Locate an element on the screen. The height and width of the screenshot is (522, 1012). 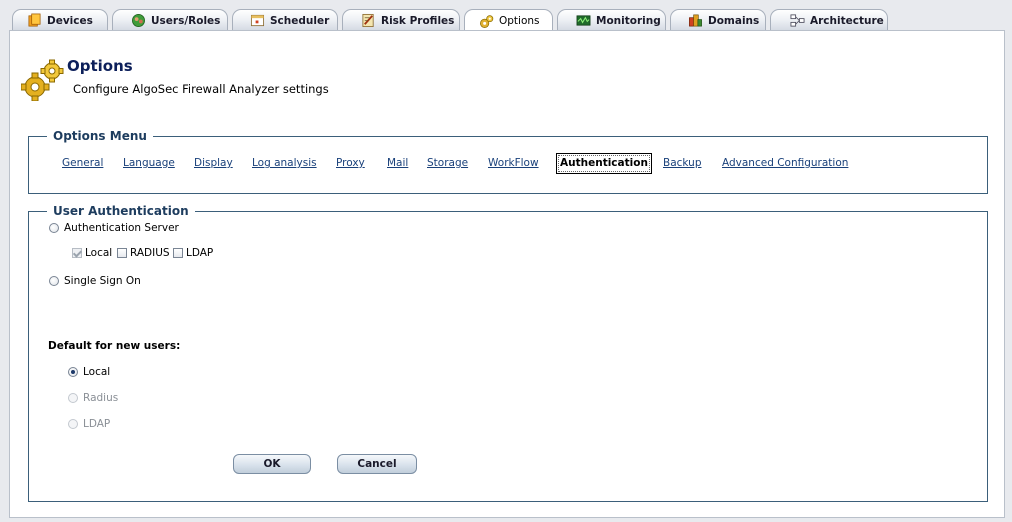
single-sign-on-radio is located at coordinates (54, 281).